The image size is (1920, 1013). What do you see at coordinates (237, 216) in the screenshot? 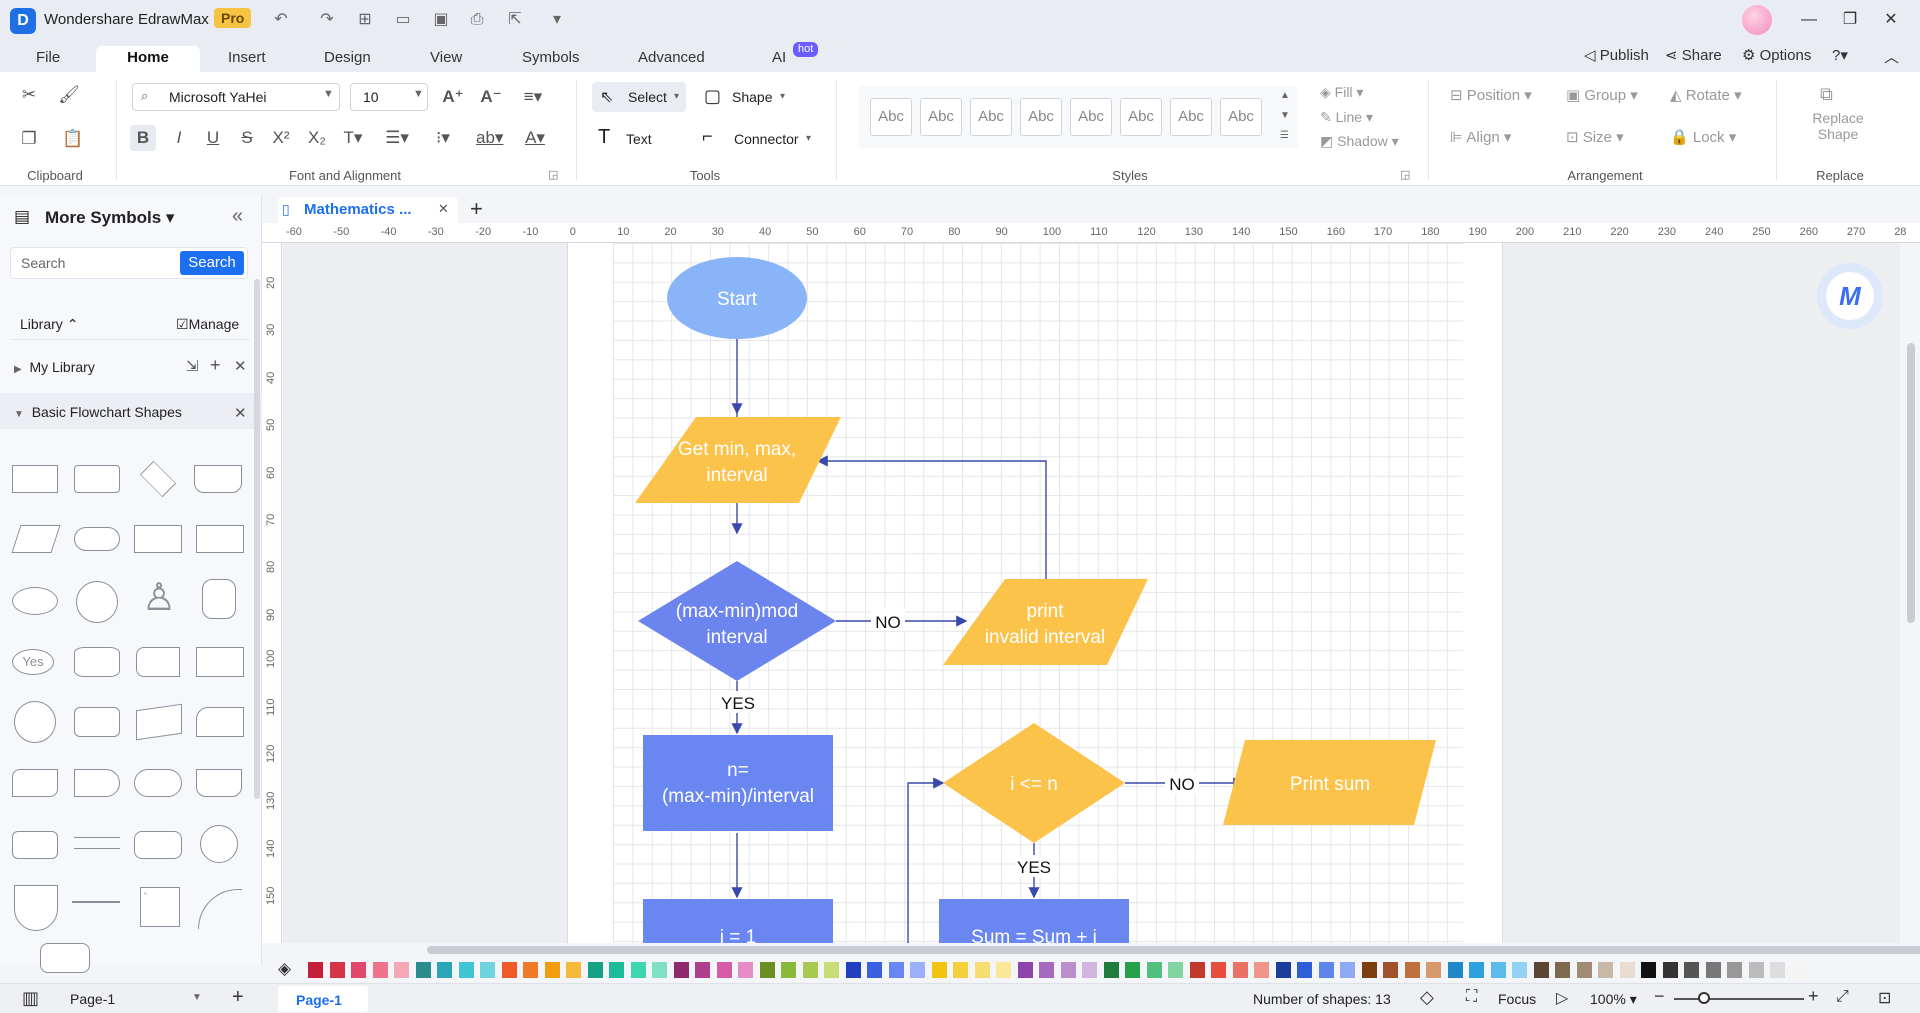
I see `collapse-panel-icon: «` at bounding box center [237, 216].